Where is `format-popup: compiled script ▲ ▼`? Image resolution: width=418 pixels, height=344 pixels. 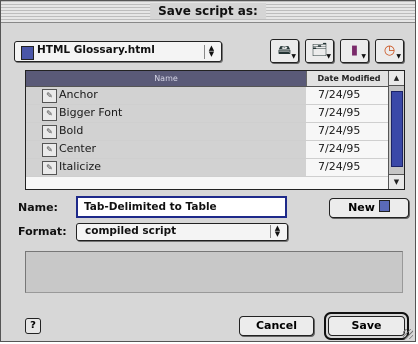
format-popup: compiled script ▲ ▼ is located at coordinates (182, 232).